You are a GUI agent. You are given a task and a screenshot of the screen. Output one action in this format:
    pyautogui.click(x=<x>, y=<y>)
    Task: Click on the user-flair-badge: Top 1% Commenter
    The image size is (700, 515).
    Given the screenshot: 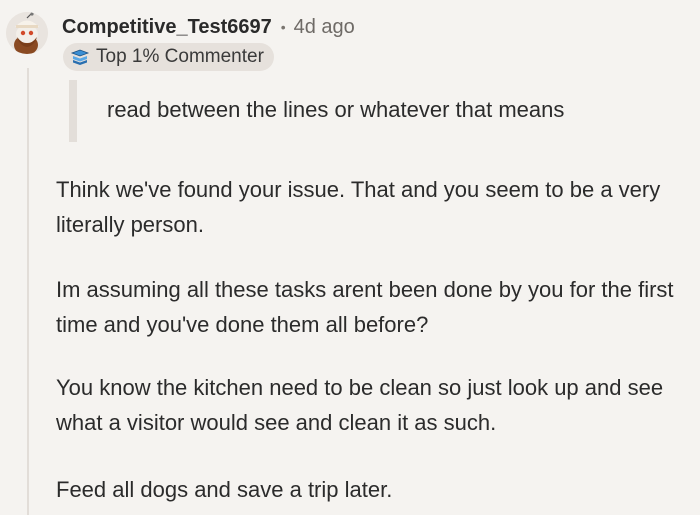 What is the action you would take?
    pyautogui.click(x=168, y=57)
    